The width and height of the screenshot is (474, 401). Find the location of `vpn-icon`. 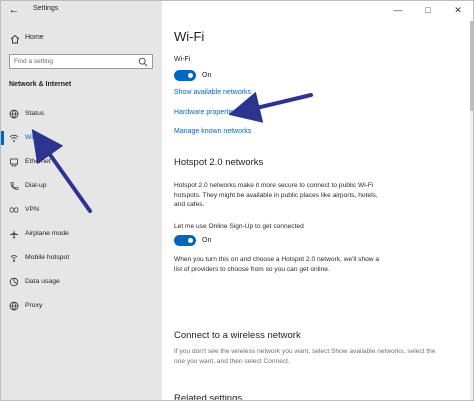

vpn-icon is located at coordinates (14, 210).